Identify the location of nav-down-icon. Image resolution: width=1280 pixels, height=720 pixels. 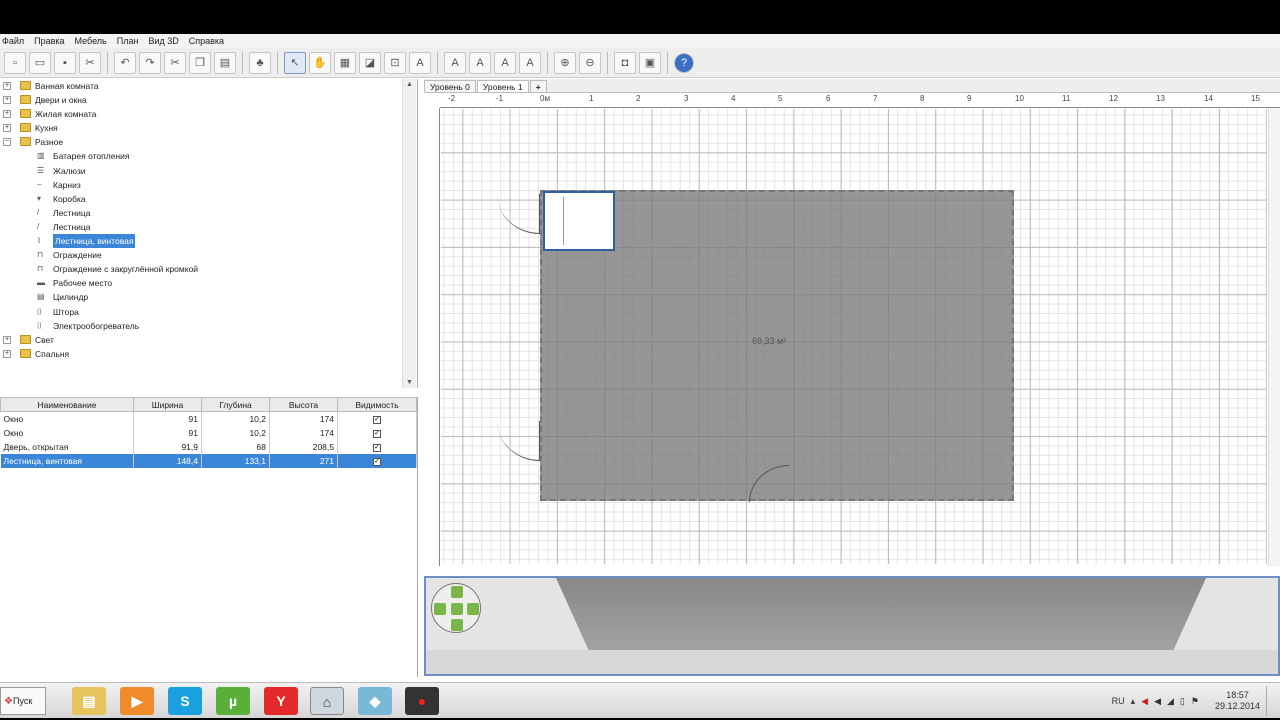
(457, 625).